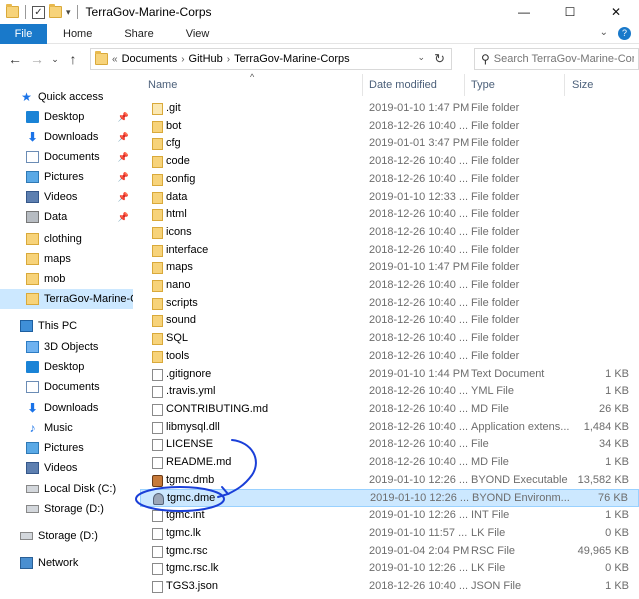 The height and width of the screenshot is (599, 639). What do you see at coordinates (71, 408) in the screenshot?
I see `nav-label: Downloads` at bounding box center [71, 408].